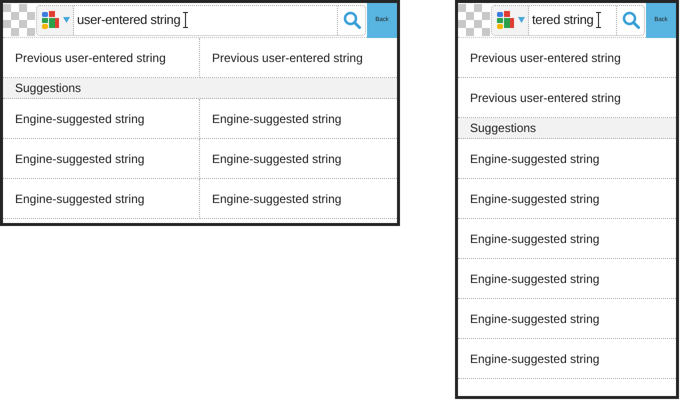 This screenshot has width=680, height=400. I want to click on search-field: user-entered string, so click(128, 20).